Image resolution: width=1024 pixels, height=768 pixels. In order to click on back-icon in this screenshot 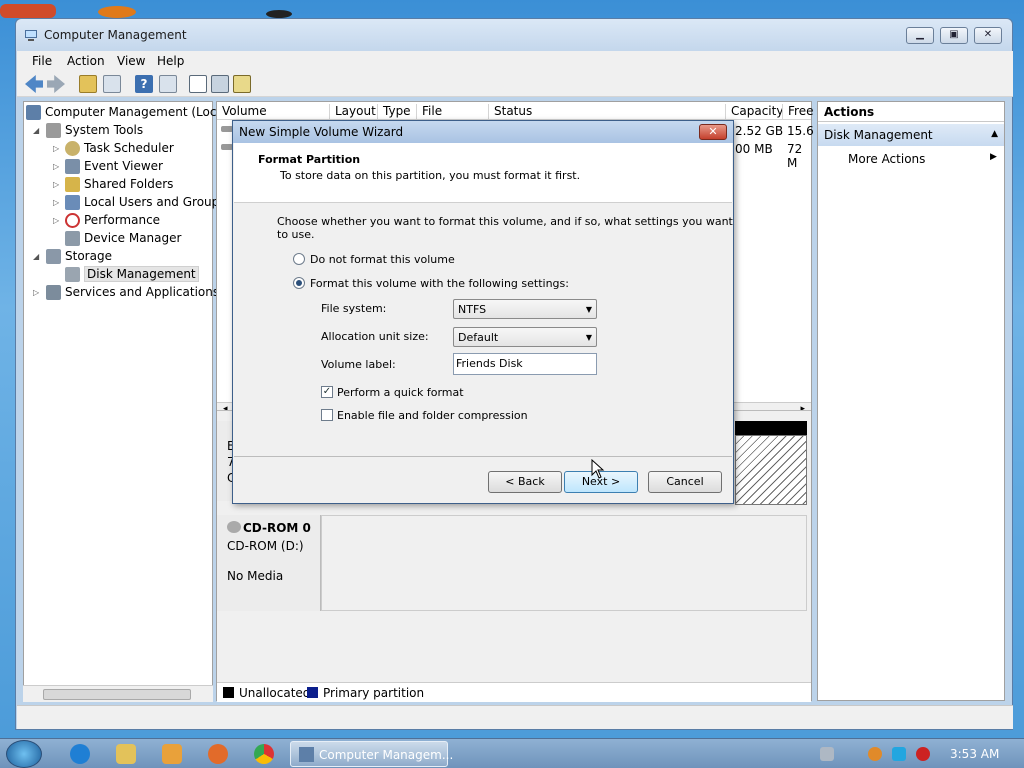, I will do `click(34, 84)`.